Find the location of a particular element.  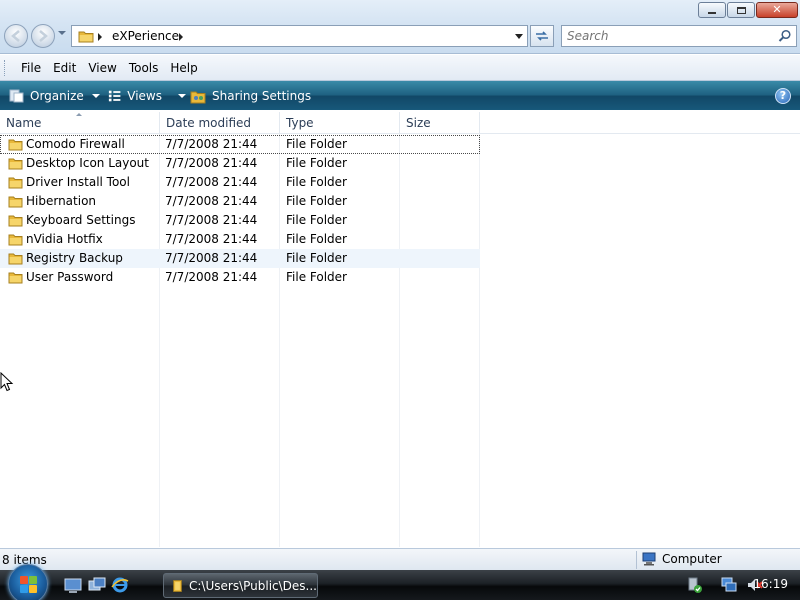

column-header-name: Name is located at coordinates (80, 123).